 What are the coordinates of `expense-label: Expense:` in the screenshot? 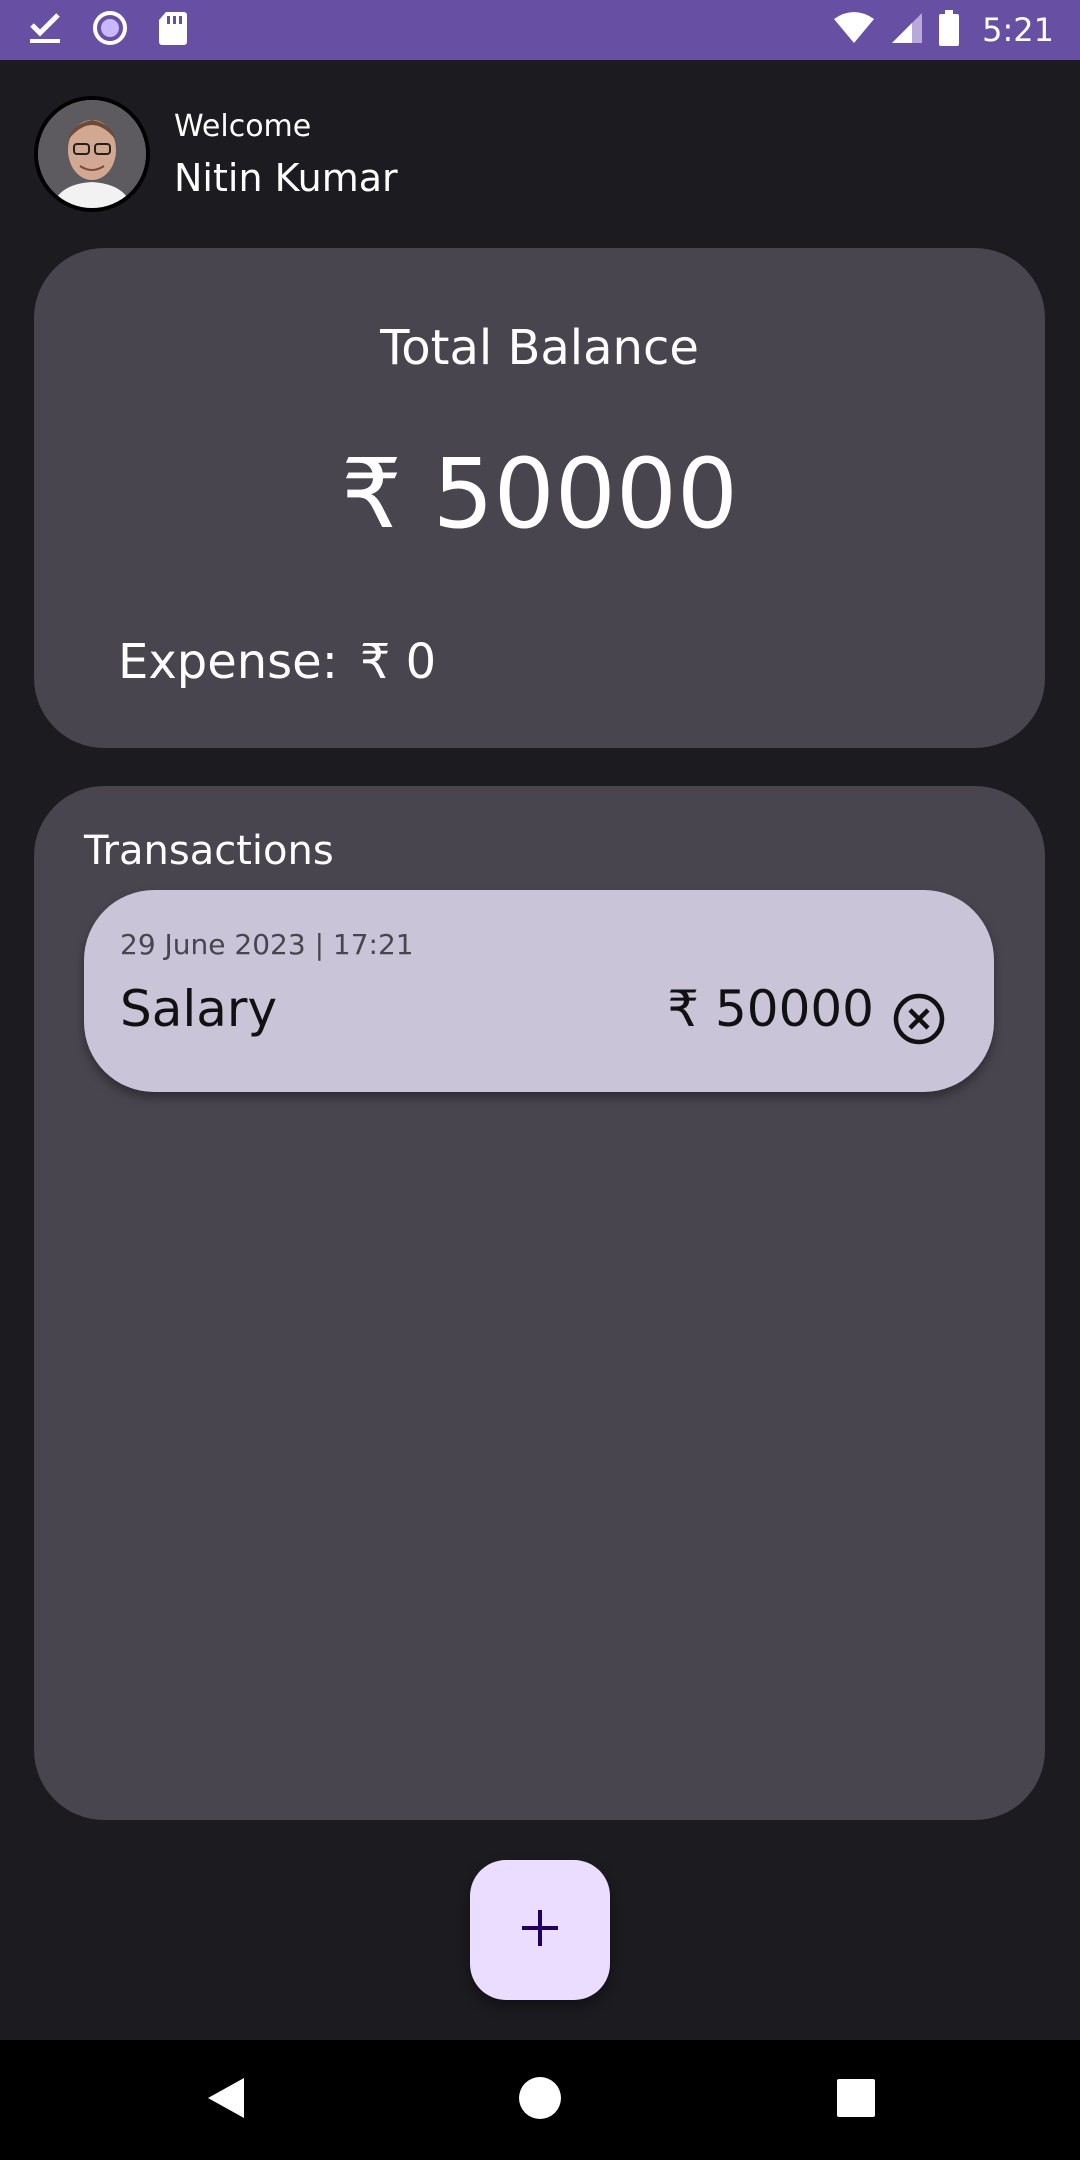 It's located at (228, 662).